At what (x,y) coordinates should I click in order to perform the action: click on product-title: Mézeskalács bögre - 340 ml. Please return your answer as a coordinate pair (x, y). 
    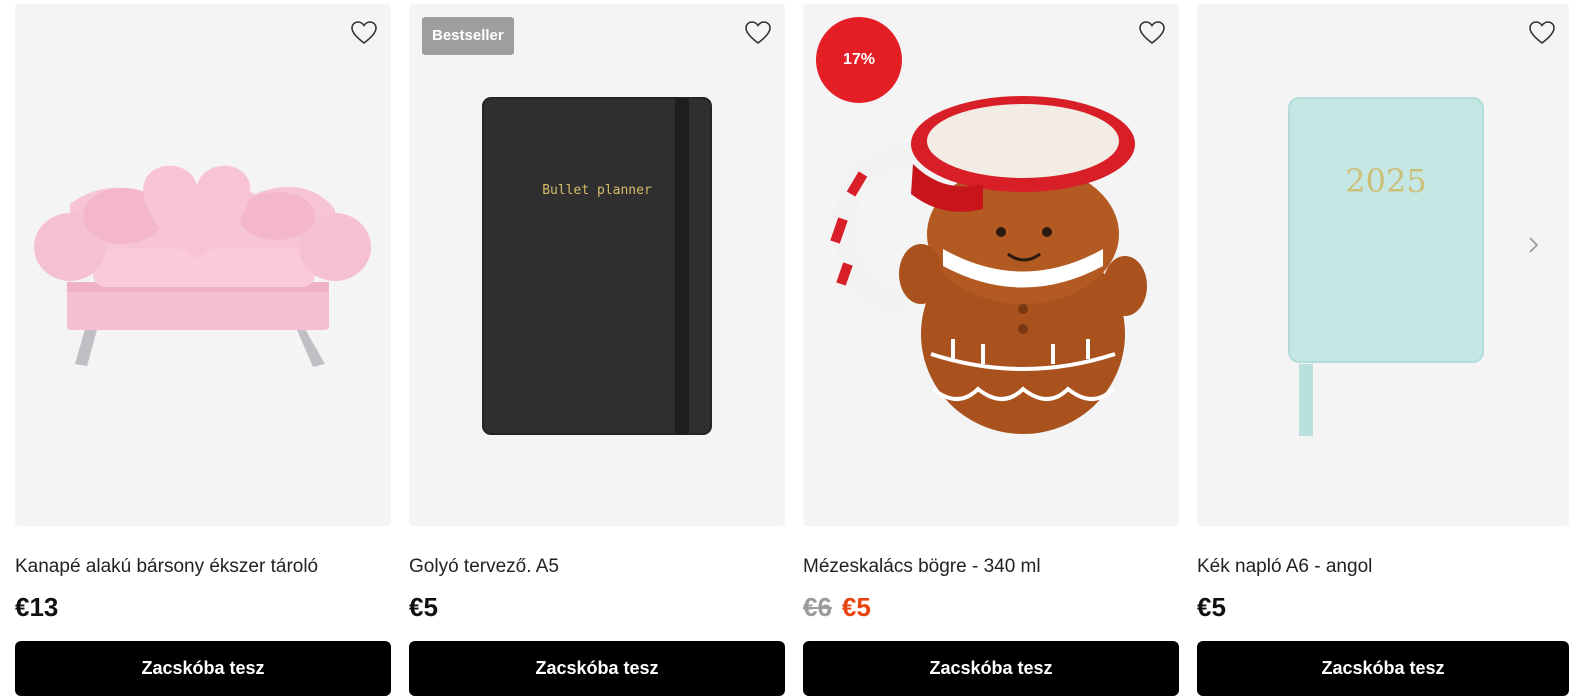
    Looking at the image, I should click on (922, 567).